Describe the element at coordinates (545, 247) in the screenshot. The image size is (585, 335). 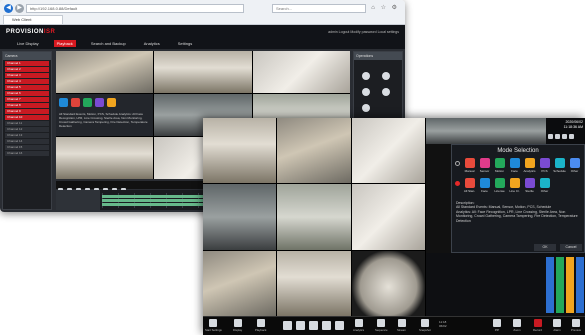
I see `ok-button: OK` at that location.